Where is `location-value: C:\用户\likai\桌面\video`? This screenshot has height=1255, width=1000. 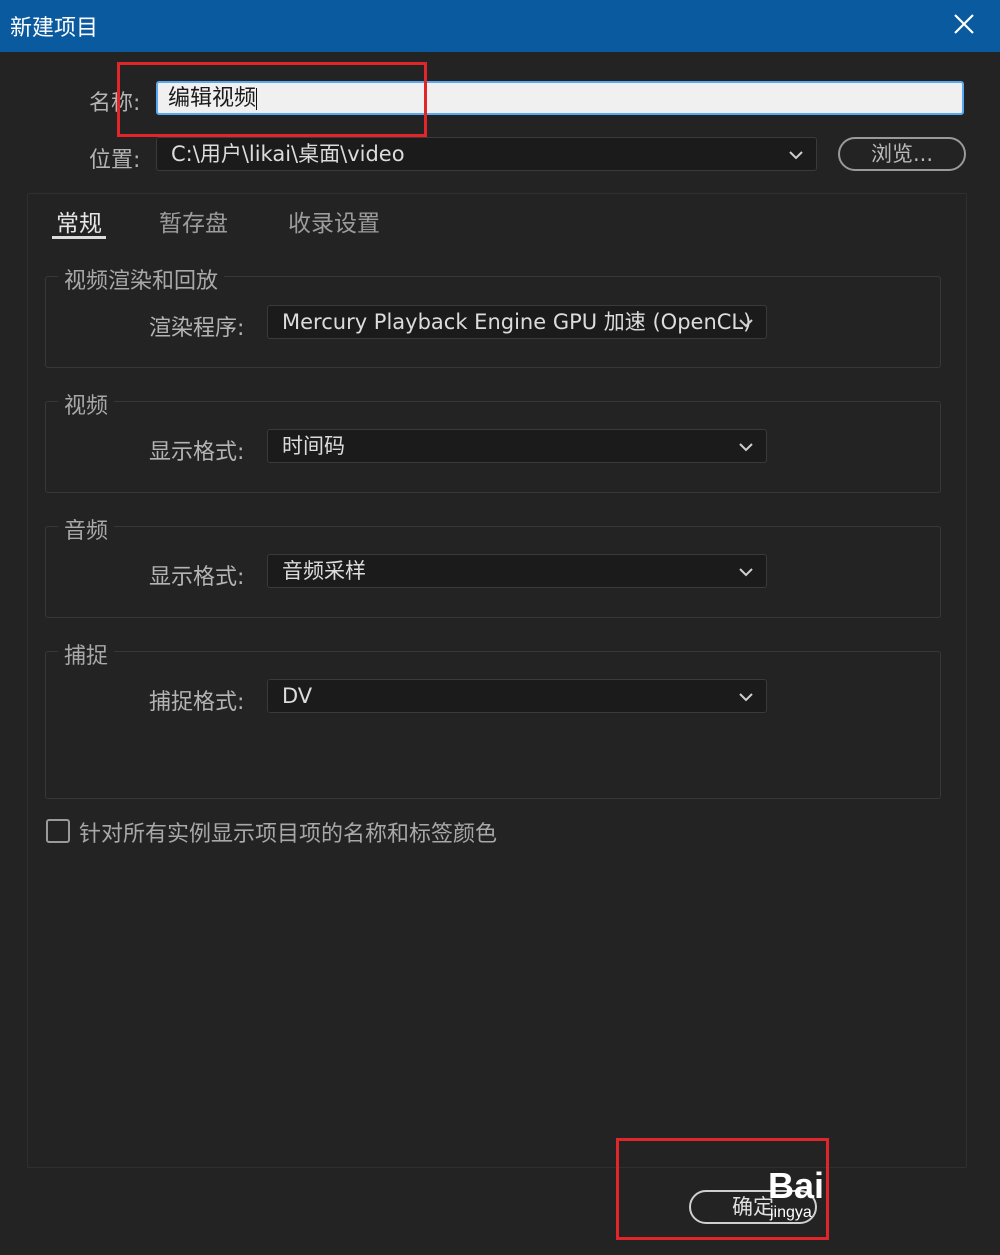 location-value: C:\用户\likai\桌面\video is located at coordinates (288, 154).